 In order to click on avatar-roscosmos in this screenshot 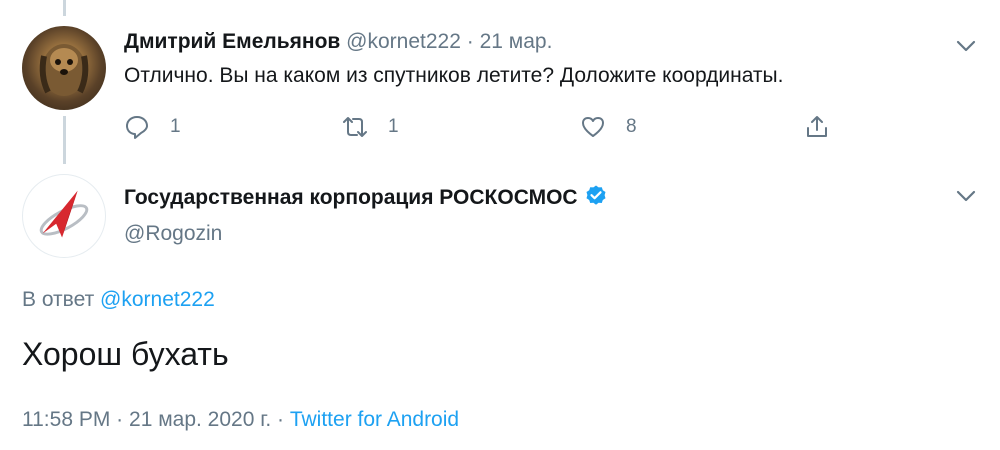, I will do `click(64, 216)`.